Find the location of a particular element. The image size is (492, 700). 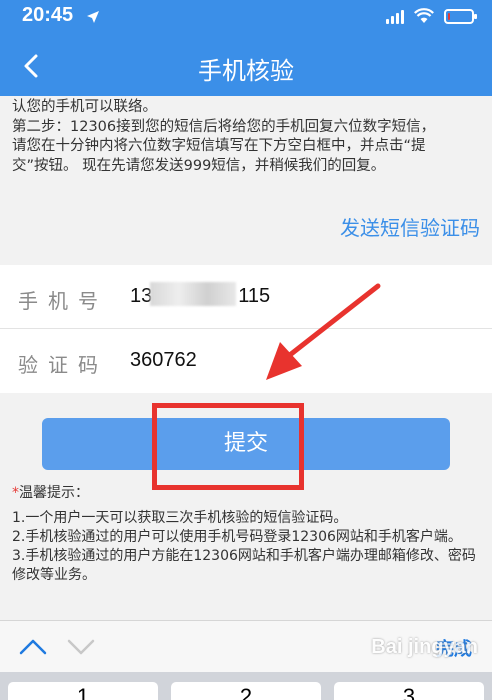

highlight-box-annotation is located at coordinates (228, 446).